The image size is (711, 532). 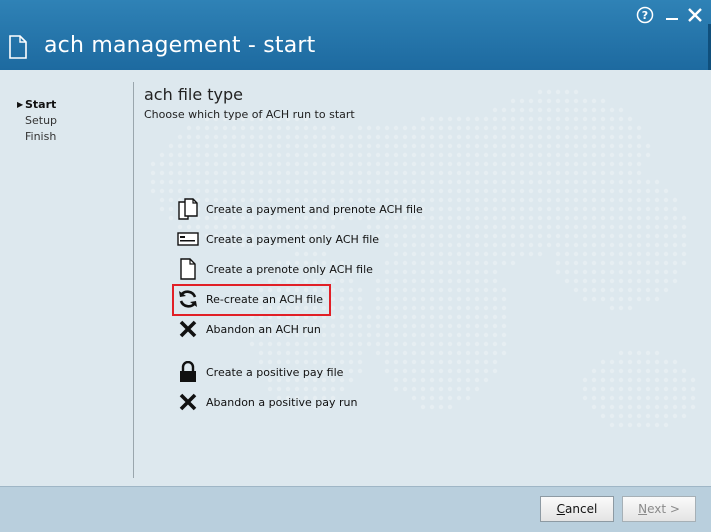 I want to click on window-title: ach management - start, so click(x=180, y=45).